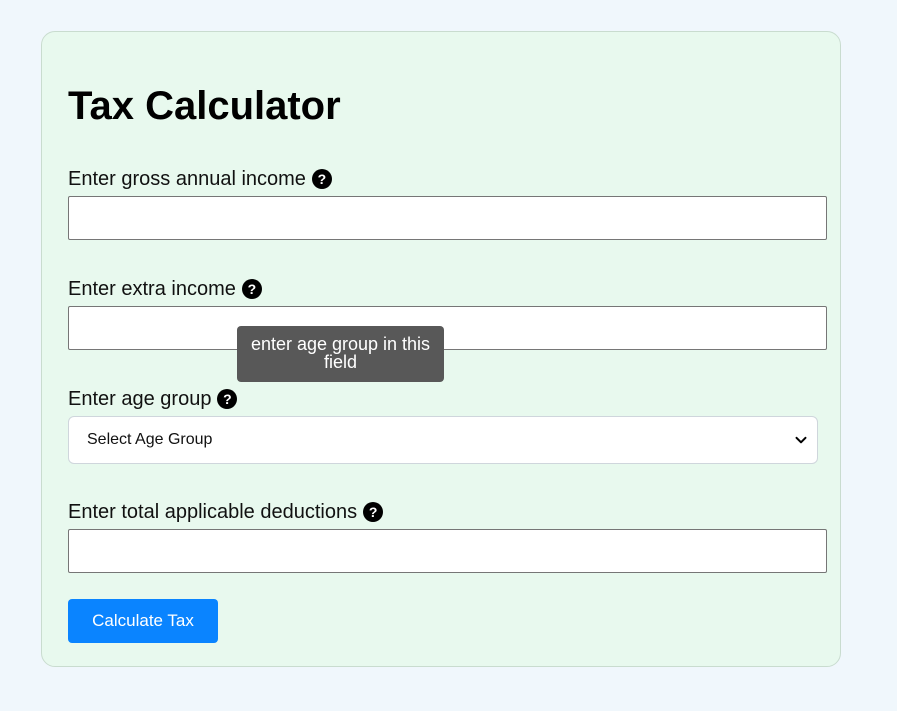 The width and height of the screenshot is (897, 711). What do you see at coordinates (443, 440) in the screenshot?
I see `age-group-select: Select Age Group` at bounding box center [443, 440].